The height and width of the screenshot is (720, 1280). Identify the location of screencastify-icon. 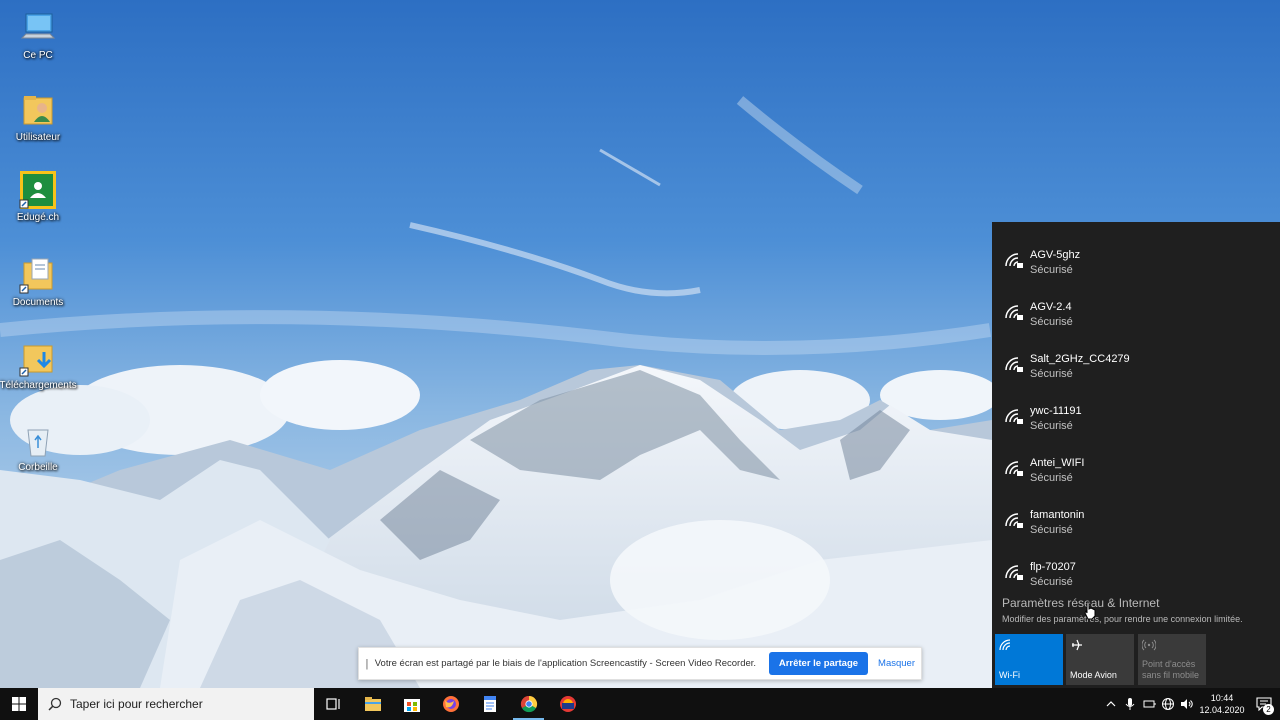
(567, 704).